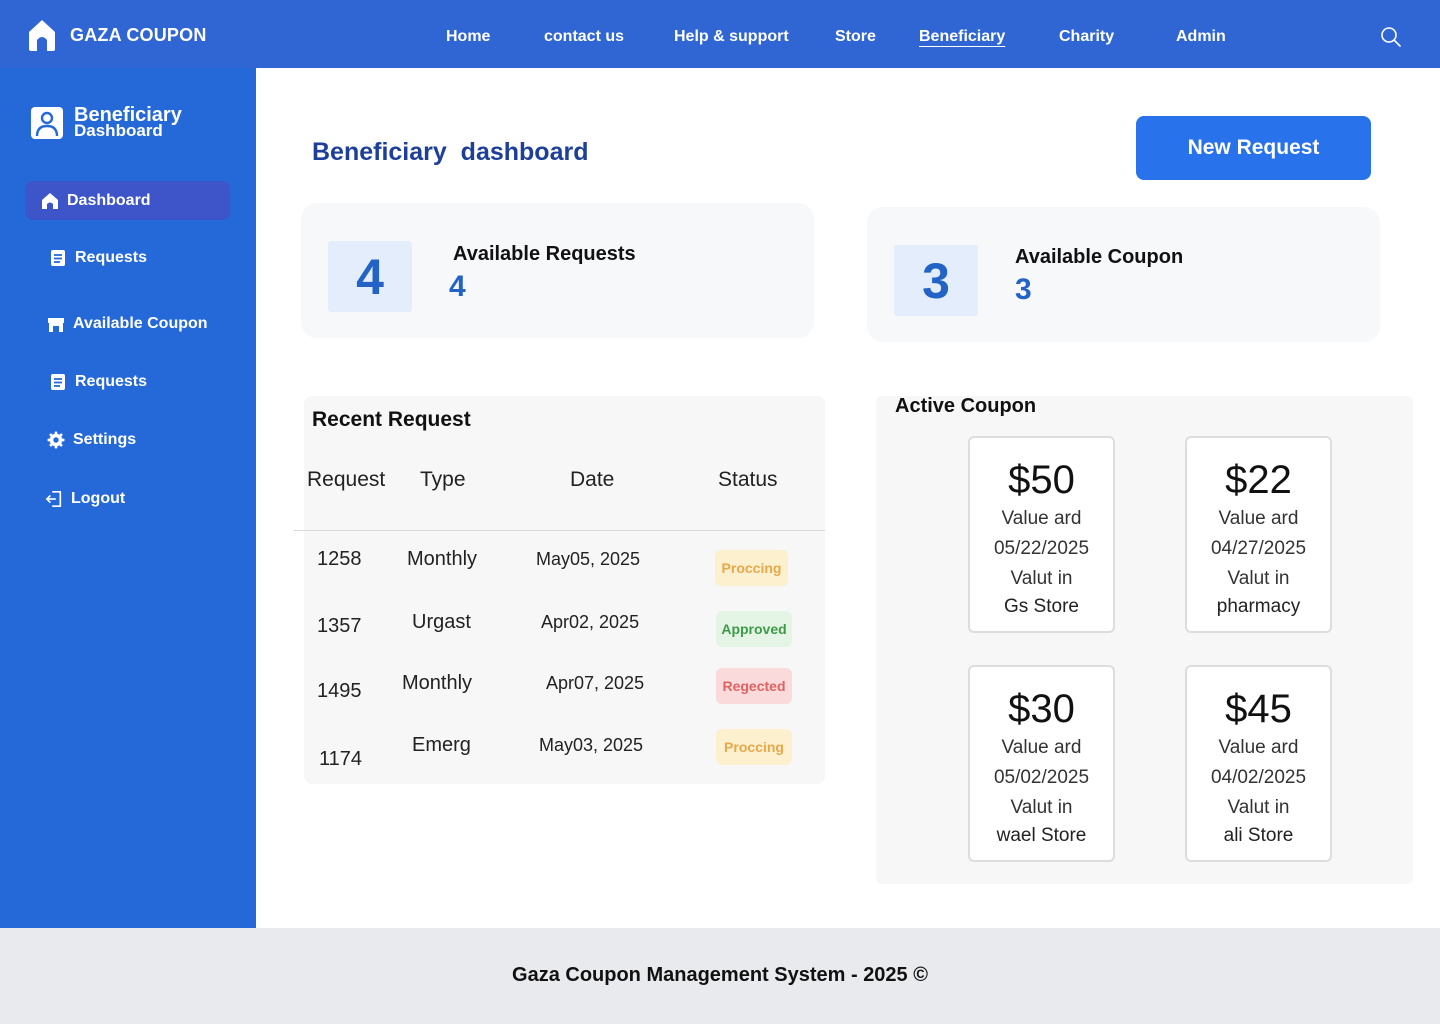 Image resolution: width=1440 pixels, height=1024 pixels. I want to click on footer-text: Gaza Coupon Management System - 2025 ©, so click(720, 975).